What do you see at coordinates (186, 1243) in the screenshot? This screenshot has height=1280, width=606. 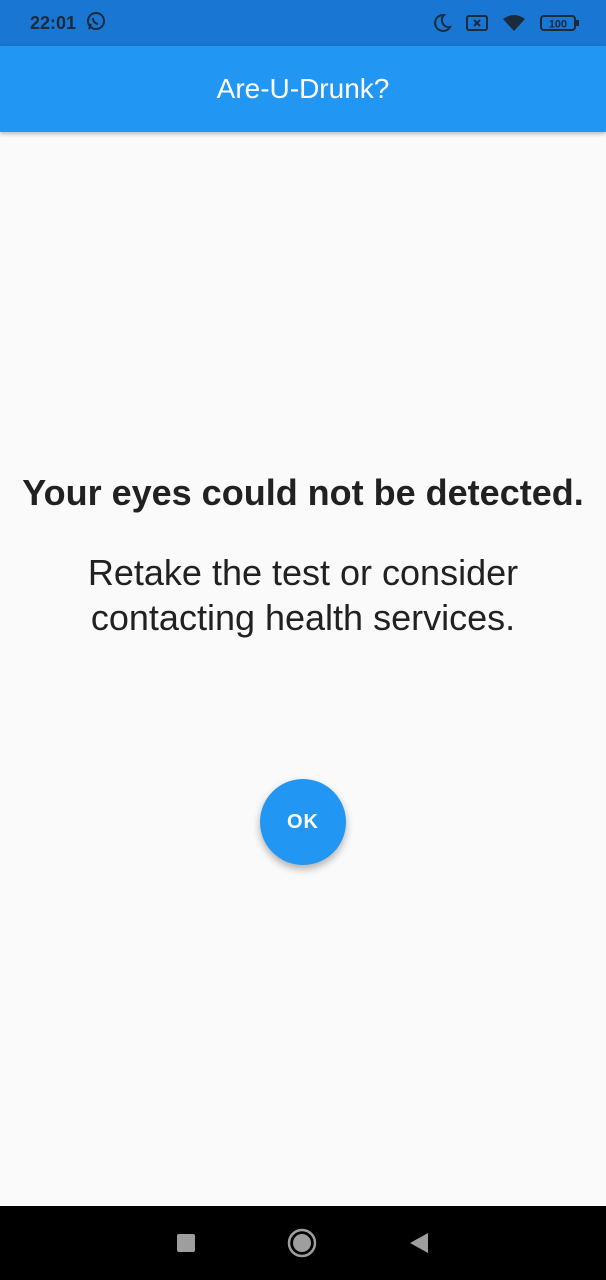 I see `recents-square-icon` at bounding box center [186, 1243].